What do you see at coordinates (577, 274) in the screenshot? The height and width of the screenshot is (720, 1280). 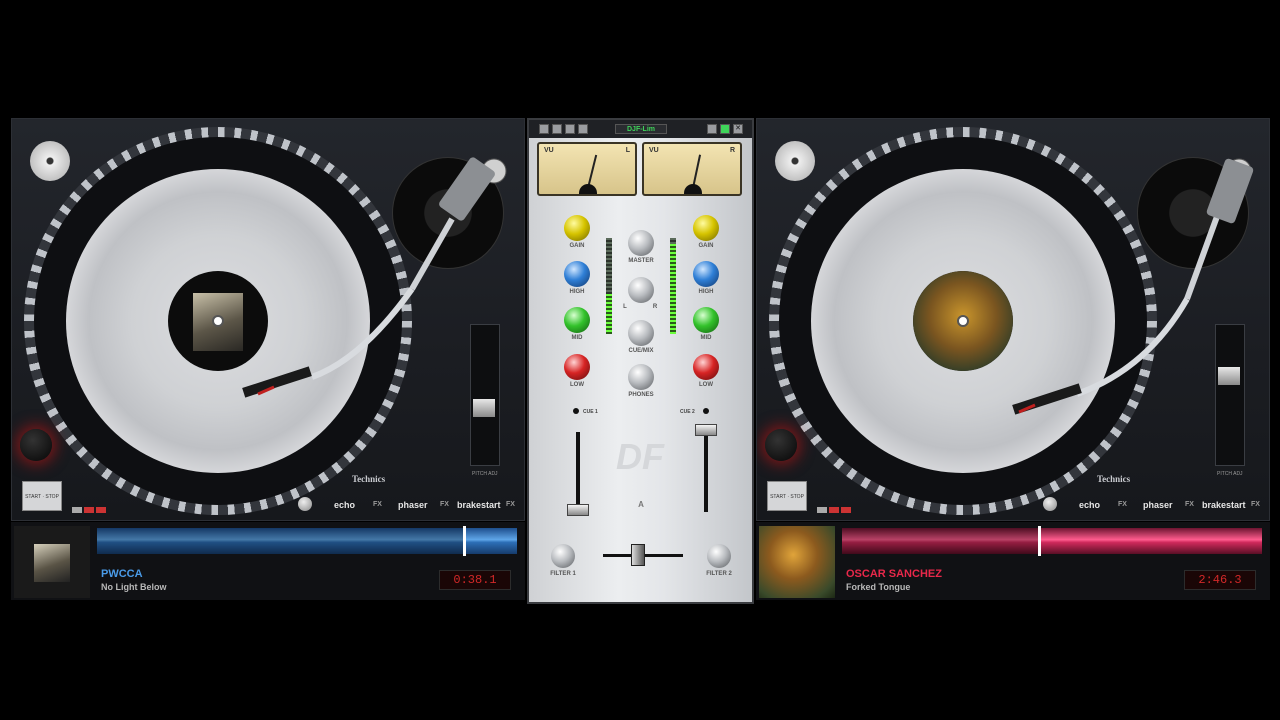 I see `high-knob-left` at bounding box center [577, 274].